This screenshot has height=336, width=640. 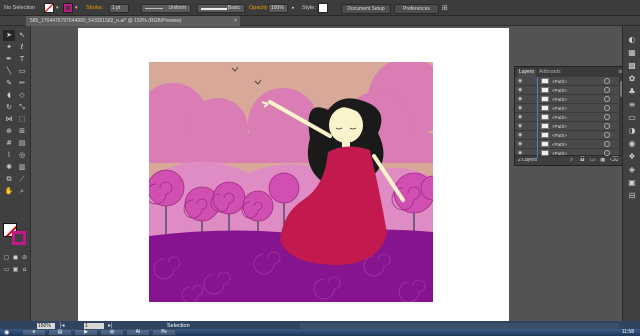 I want to click on line-tool-icon: ╲, so click(x=9, y=71).